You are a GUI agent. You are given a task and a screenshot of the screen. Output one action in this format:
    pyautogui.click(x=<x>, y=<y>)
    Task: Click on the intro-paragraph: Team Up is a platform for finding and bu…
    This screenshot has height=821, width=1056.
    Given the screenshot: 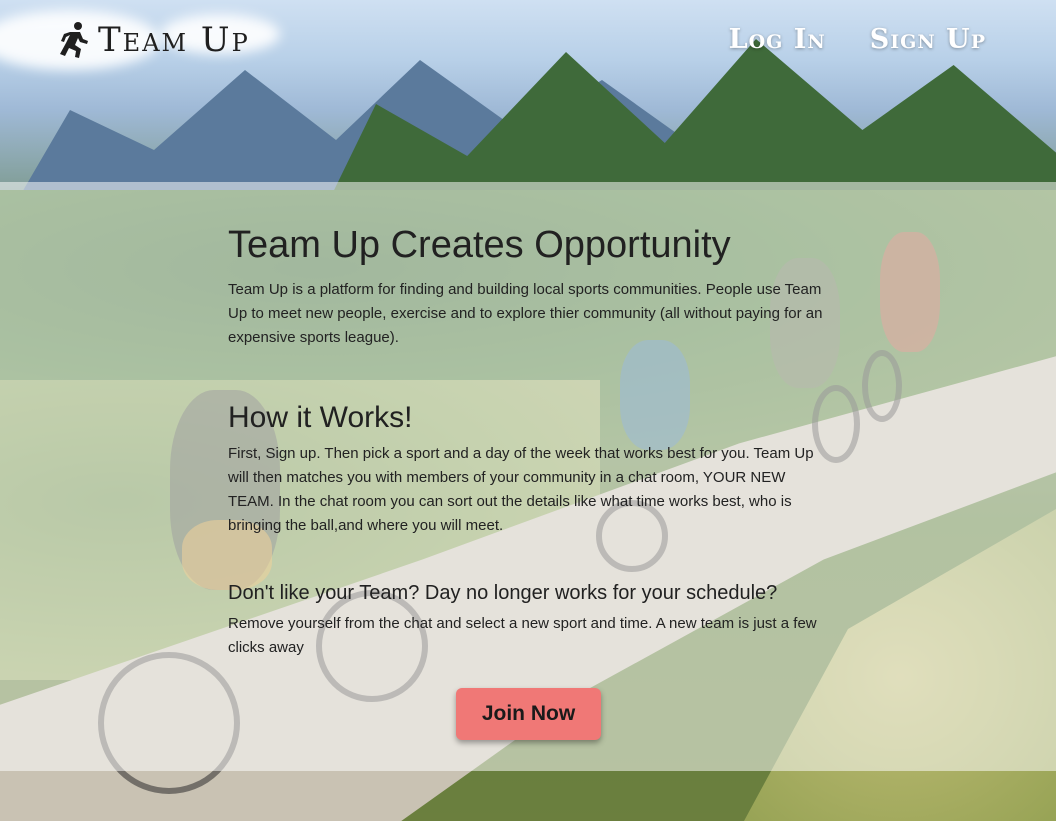 What is the action you would take?
    pyautogui.click(x=525, y=313)
    